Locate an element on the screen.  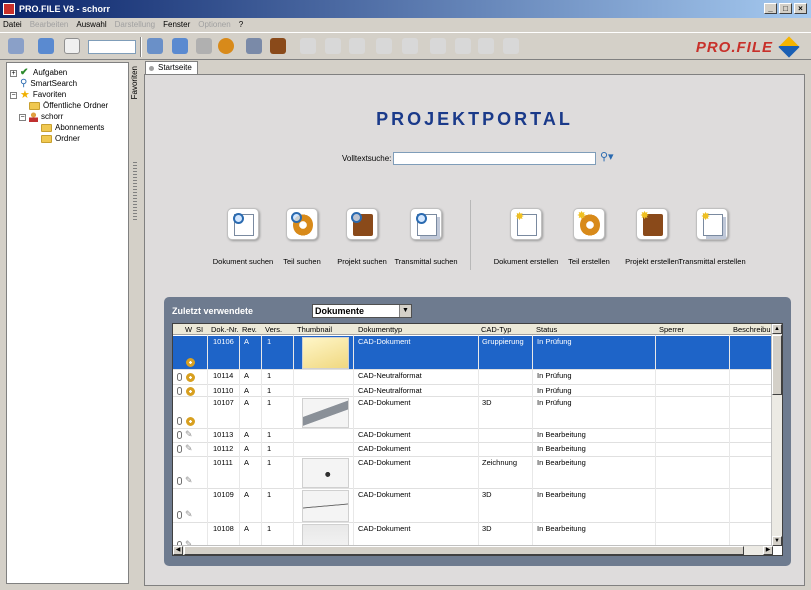
search-options-button: ⚲▾ is located at coordinates (611, 158).